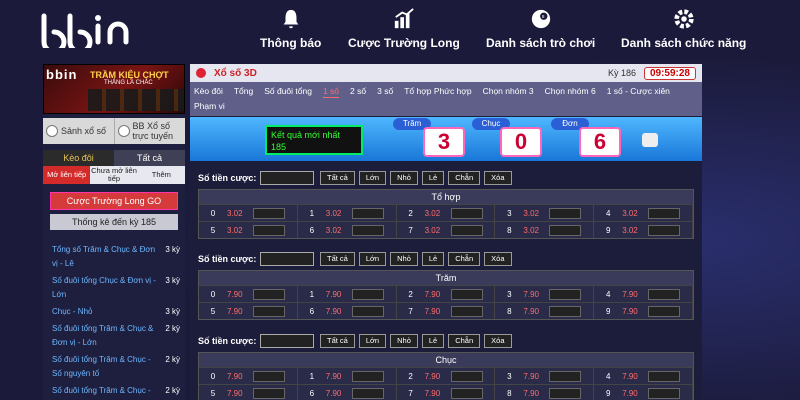  What do you see at coordinates (288, 91) in the screenshot?
I see `subnav-so-duoi-tong: Số đuôi tổng` at bounding box center [288, 91].